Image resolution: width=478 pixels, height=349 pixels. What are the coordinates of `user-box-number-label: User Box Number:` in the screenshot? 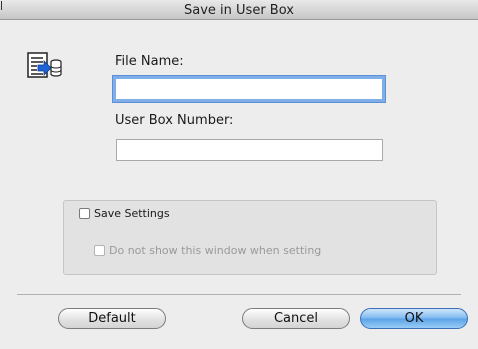 It's located at (174, 120).